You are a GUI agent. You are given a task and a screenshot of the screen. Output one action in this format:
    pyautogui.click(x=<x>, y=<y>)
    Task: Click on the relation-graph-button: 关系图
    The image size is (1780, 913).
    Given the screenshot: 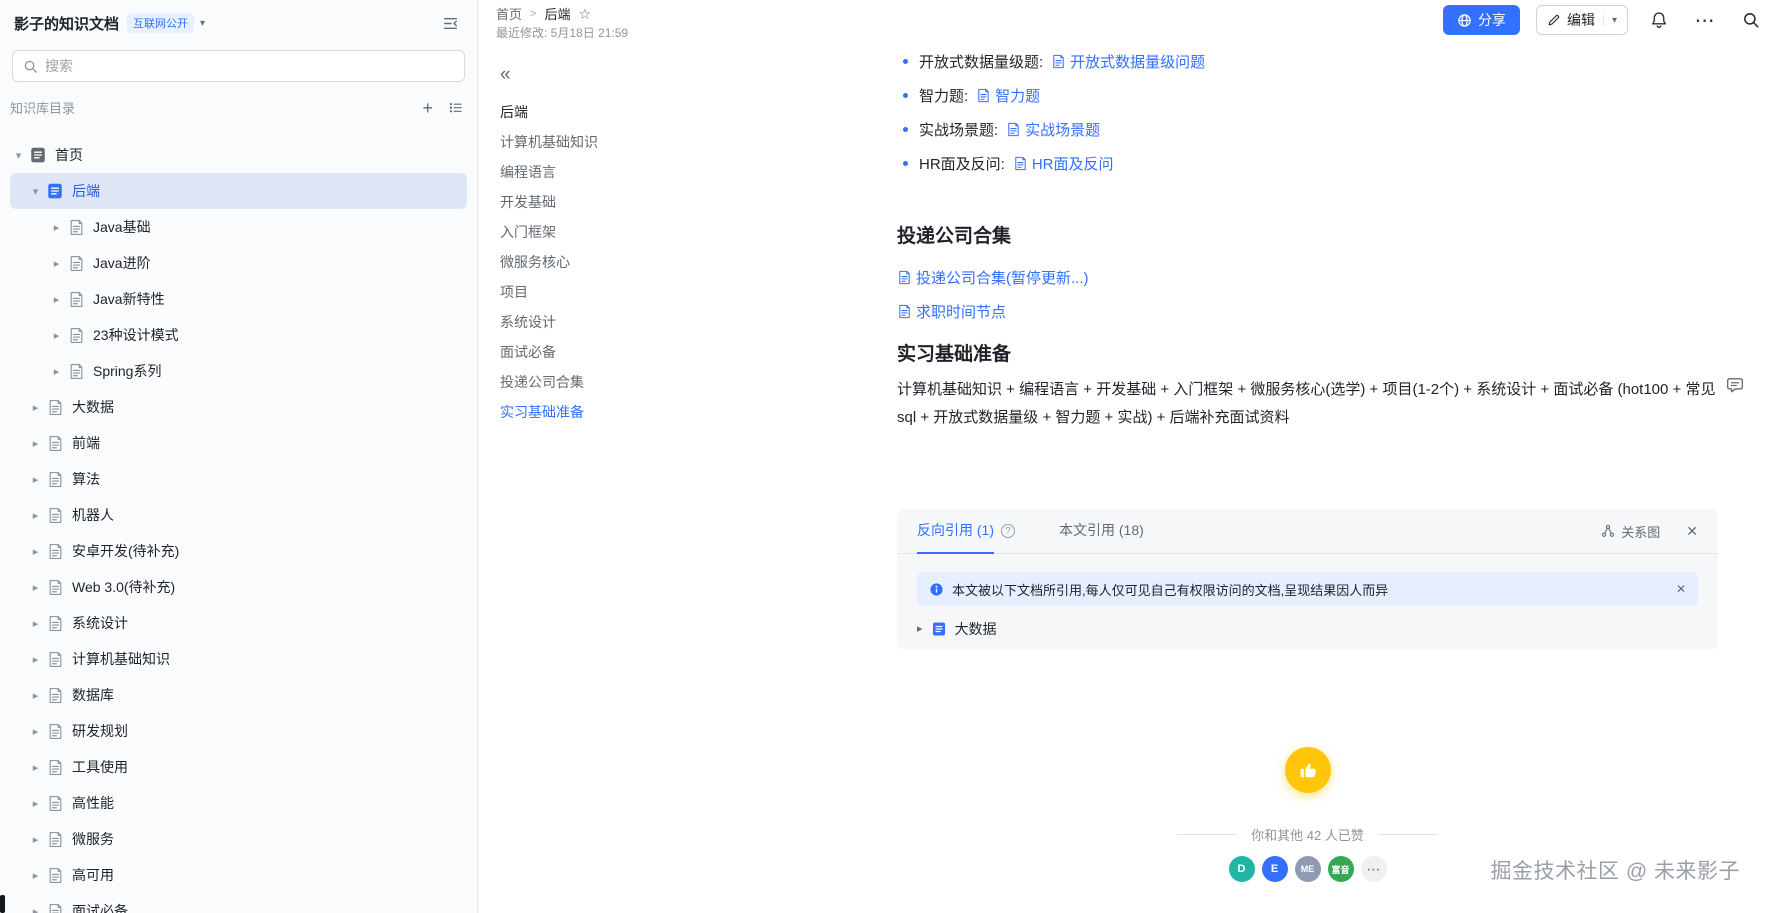 What is the action you would take?
    pyautogui.click(x=1630, y=531)
    